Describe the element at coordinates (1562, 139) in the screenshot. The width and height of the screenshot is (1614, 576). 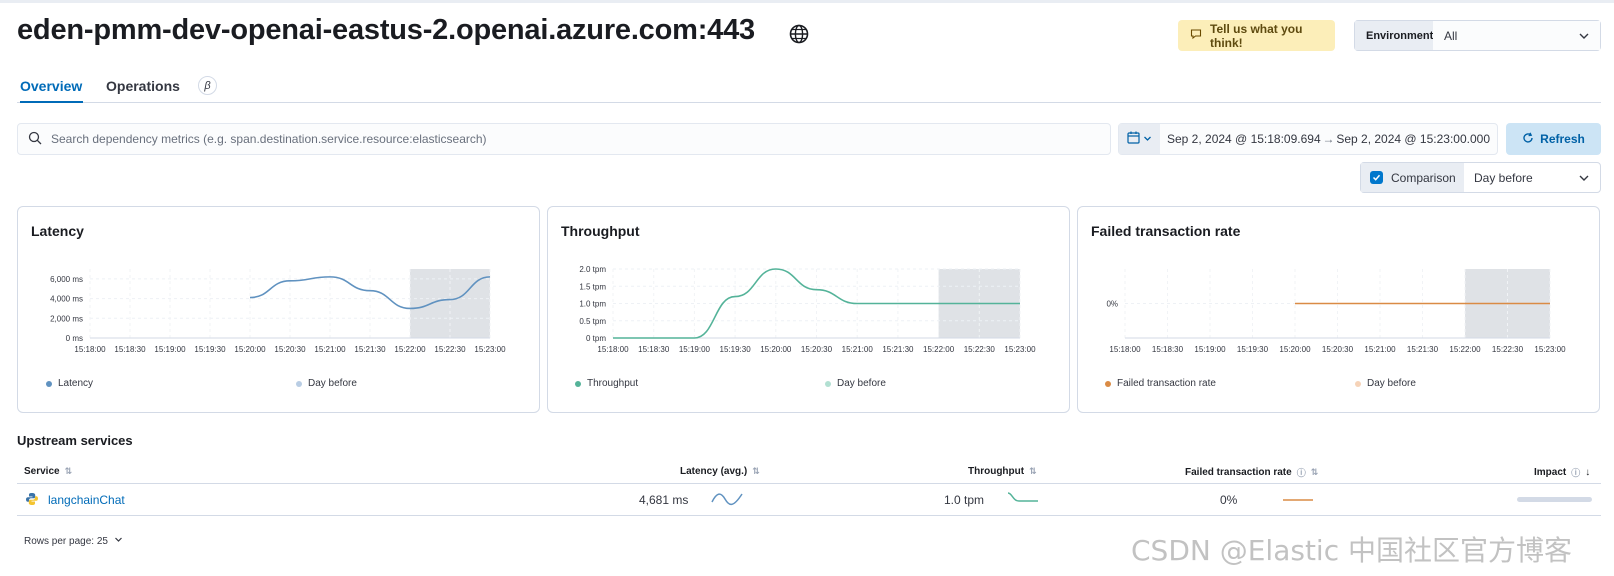
I see `refresh-label: Refresh` at that location.